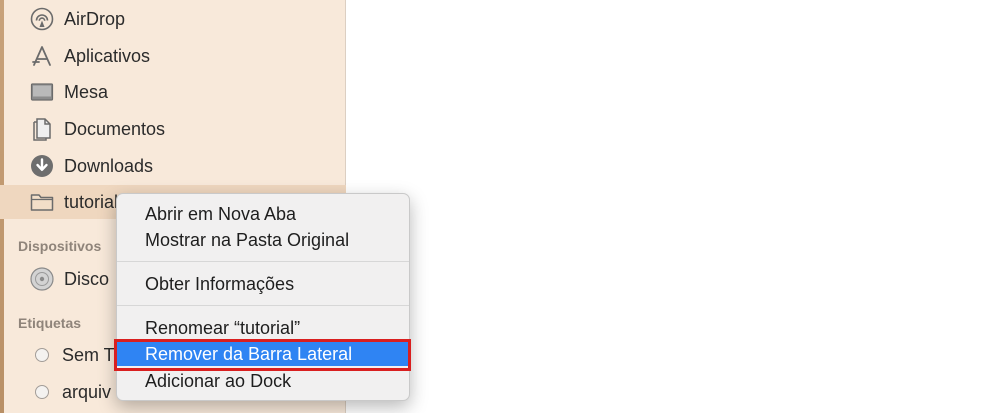 This screenshot has height=413, width=984. What do you see at coordinates (95, 18) in the screenshot?
I see `sidebar-item-label: AirDrop` at bounding box center [95, 18].